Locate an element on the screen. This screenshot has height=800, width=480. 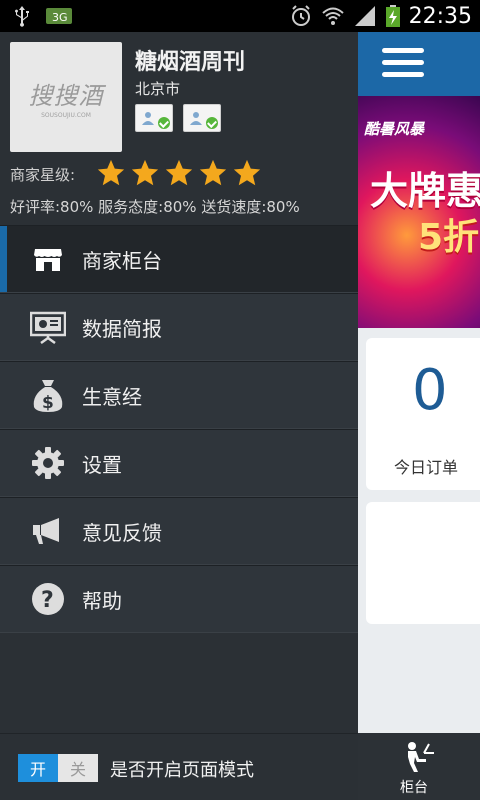
money-bag-icon: $ is located at coordinates (48, 395).